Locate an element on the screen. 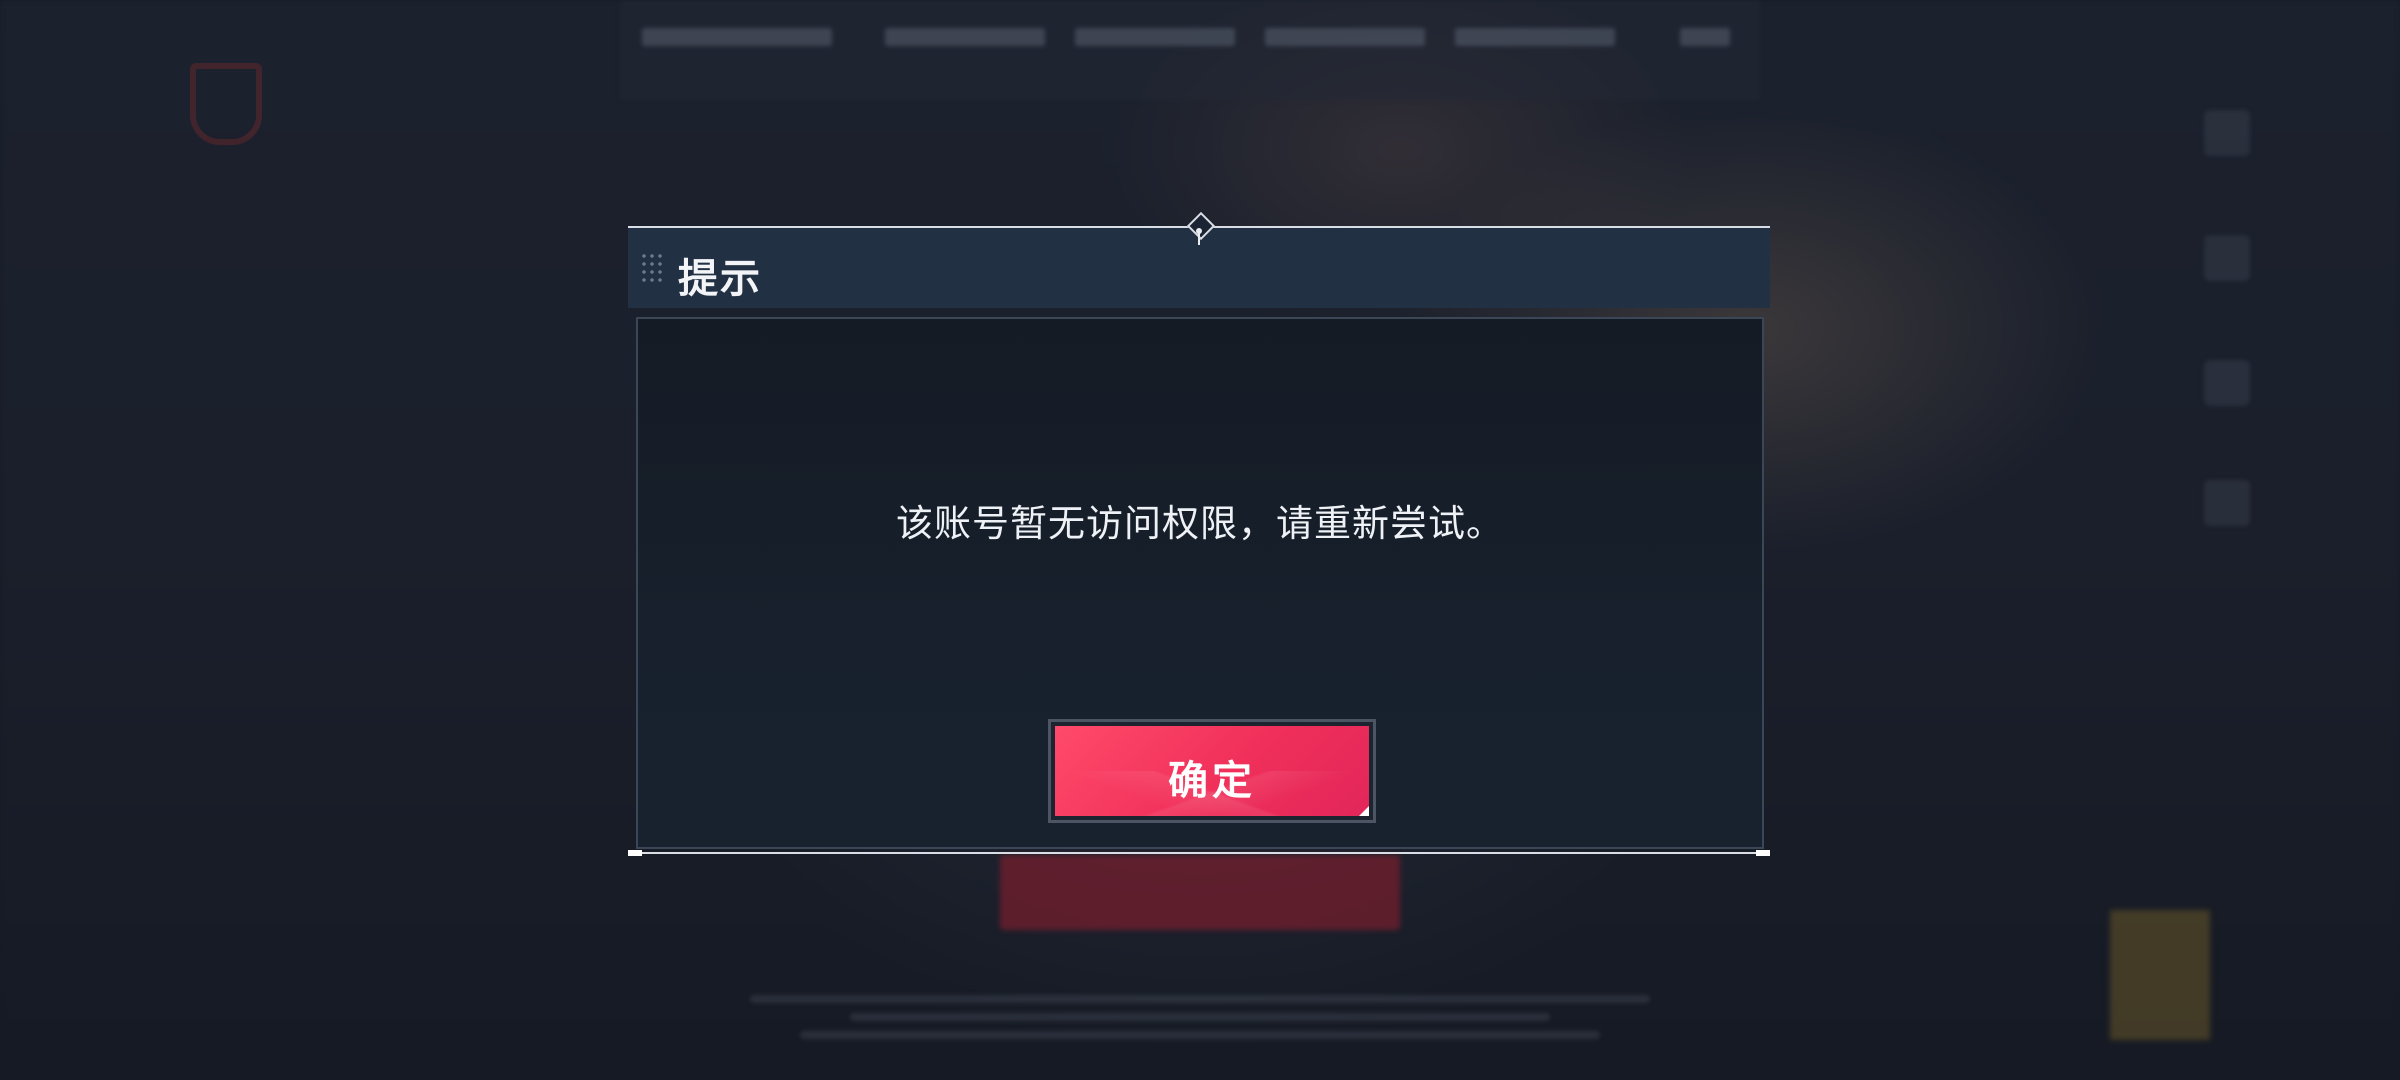 This screenshot has width=2400, height=1080. confirm-button-label: 确定 is located at coordinates (1212, 781).